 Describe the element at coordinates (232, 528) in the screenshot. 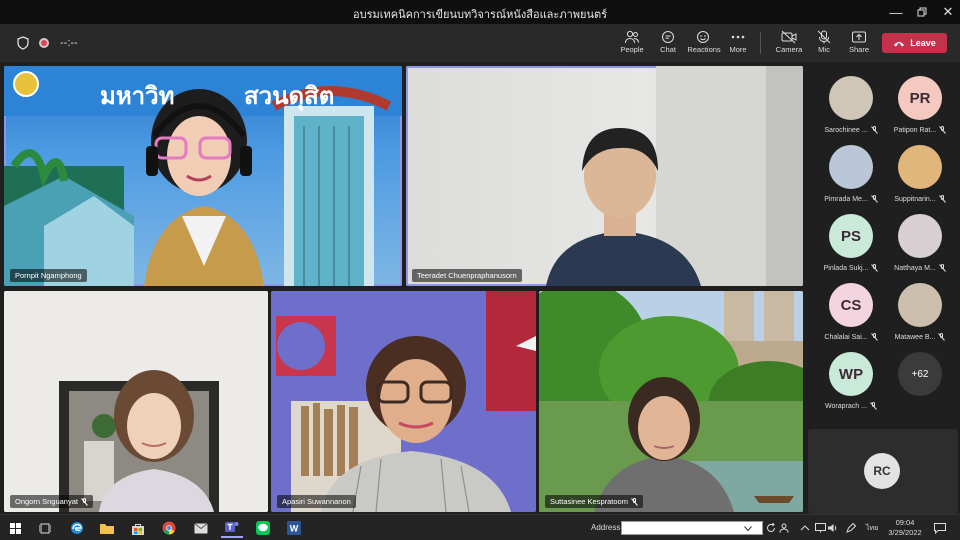

I see `teams-taskbar-button` at that location.